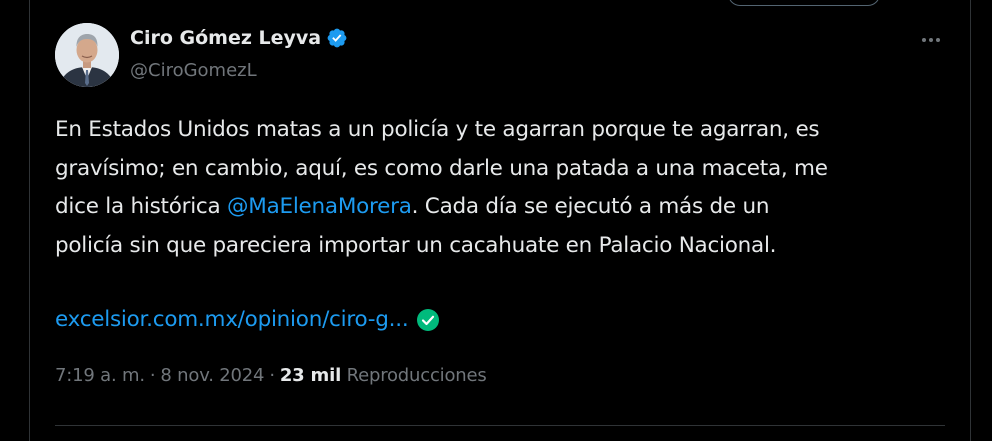 The height and width of the screenshot is (441, 992). What do you see at coordinates (310, 375) in the screenshot?
I see `views-count: 23 mil` at bounding box center [310, 375].